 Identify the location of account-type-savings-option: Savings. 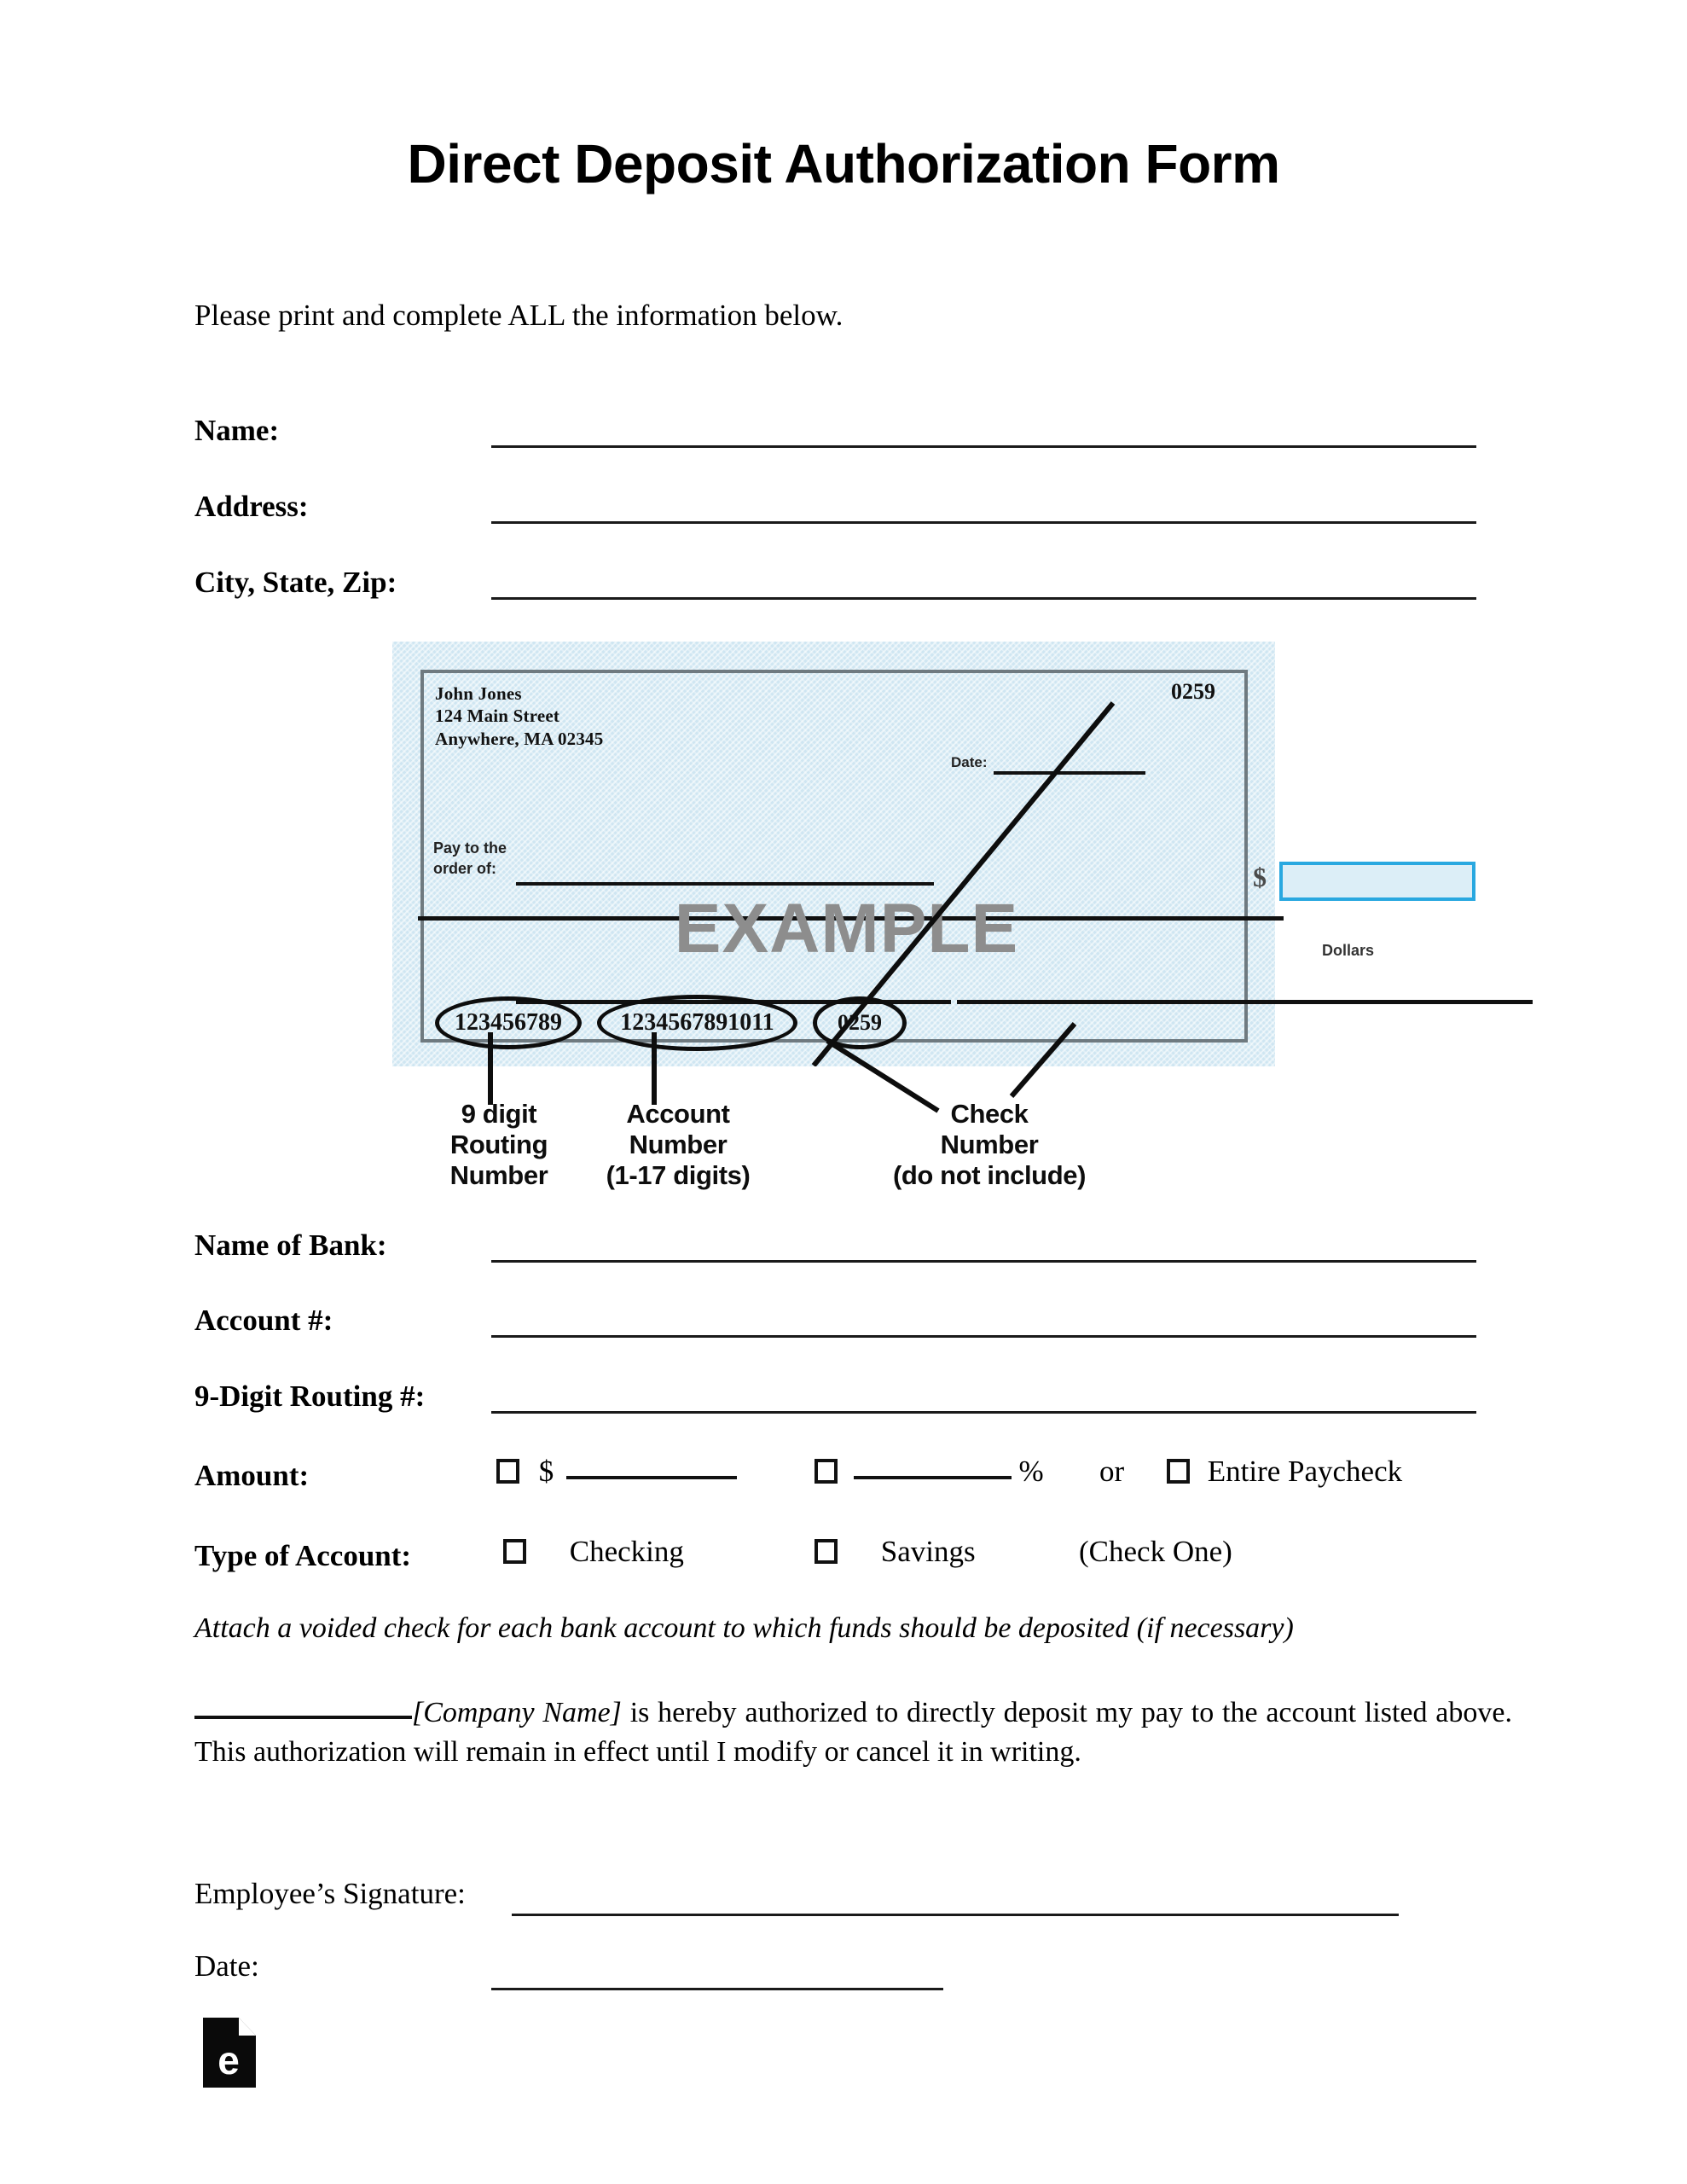
(895, 1552).